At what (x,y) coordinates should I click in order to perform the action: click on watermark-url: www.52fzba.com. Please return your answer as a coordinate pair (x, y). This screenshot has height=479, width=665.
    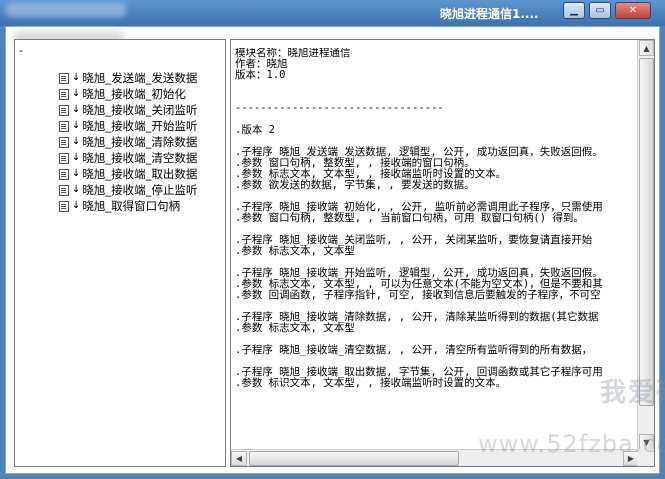
    Looking at the image, I should click on (571, 444).